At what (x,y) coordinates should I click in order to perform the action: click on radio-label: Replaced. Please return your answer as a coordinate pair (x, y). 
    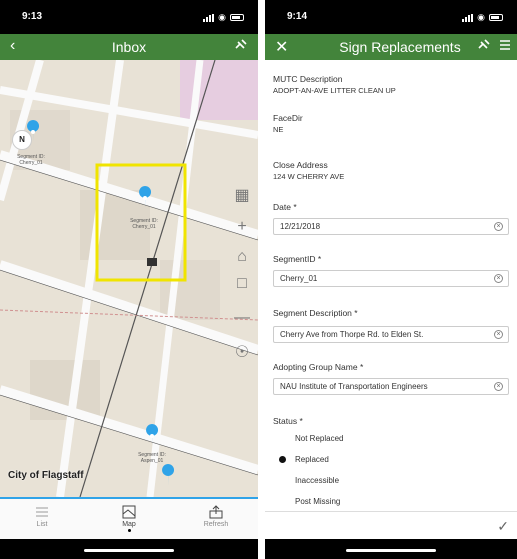
    Looking at the image, I should click on (312, 459).